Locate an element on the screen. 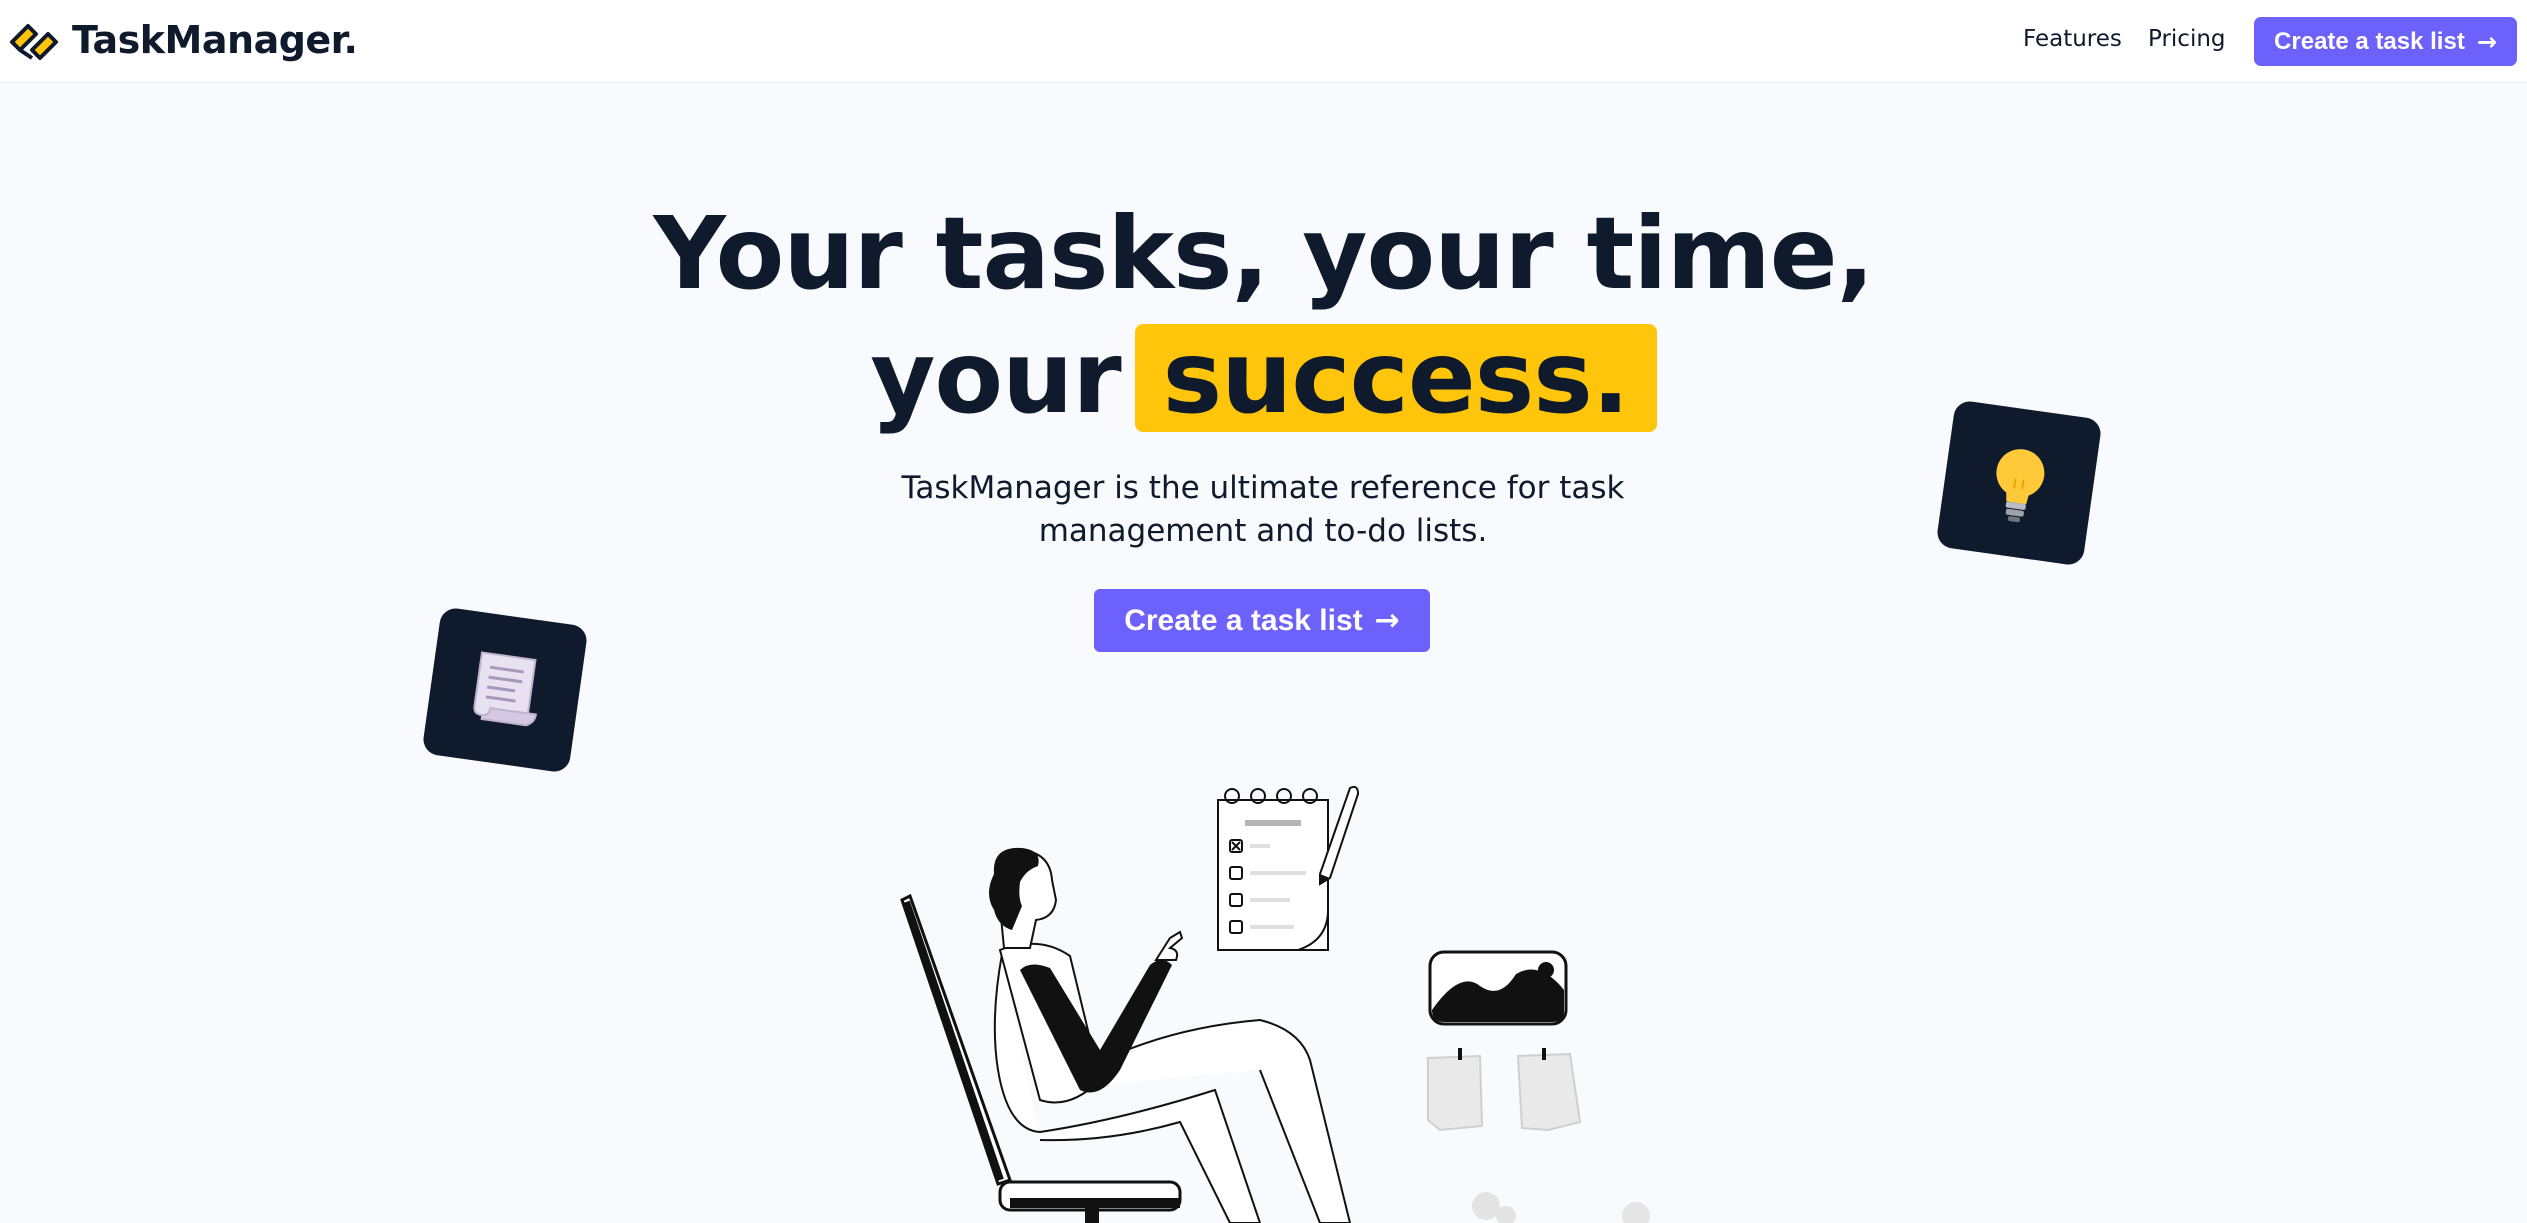 The width and height of the screenshot is (2527, 1223). nav-link-features: Features is located at coordinates (2072, 39).